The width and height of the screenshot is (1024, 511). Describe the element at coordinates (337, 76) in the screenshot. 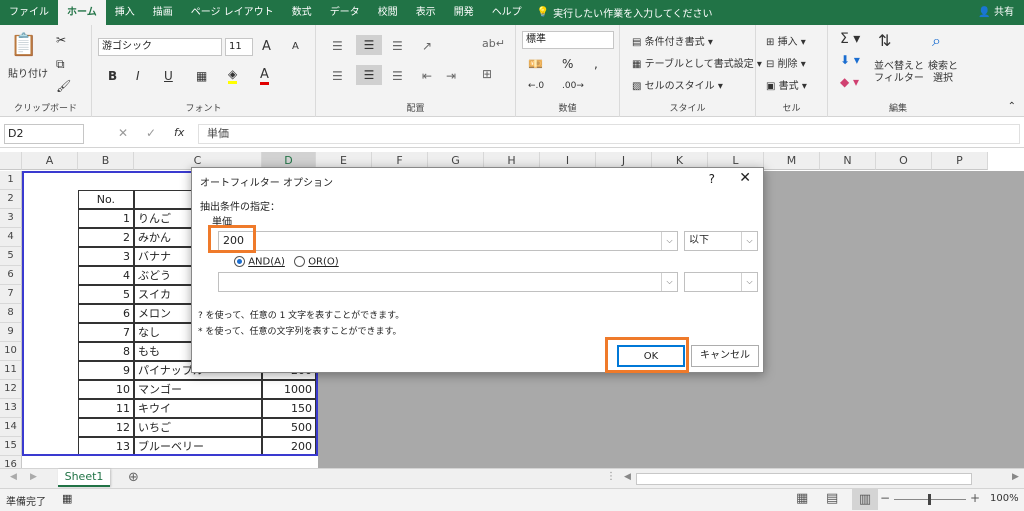

I see `align-left-icon: ☰` at that location.